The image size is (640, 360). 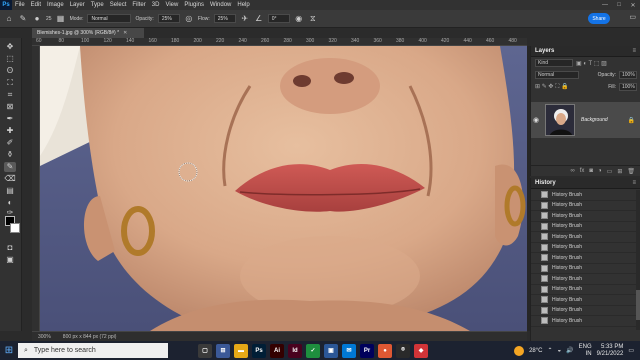 I want to click on eyedropper-tool-icon: ✒, so click(x=10, y=119).